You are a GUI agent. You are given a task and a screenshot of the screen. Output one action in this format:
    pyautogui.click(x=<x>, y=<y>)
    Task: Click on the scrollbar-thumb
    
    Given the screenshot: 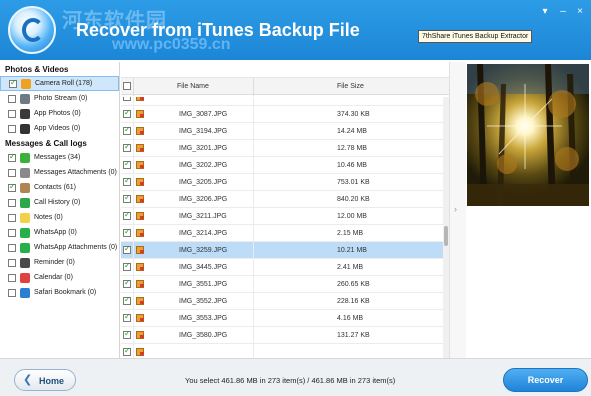 What is the action you would take?
    pyautogui.click(x=446, y=236)
    